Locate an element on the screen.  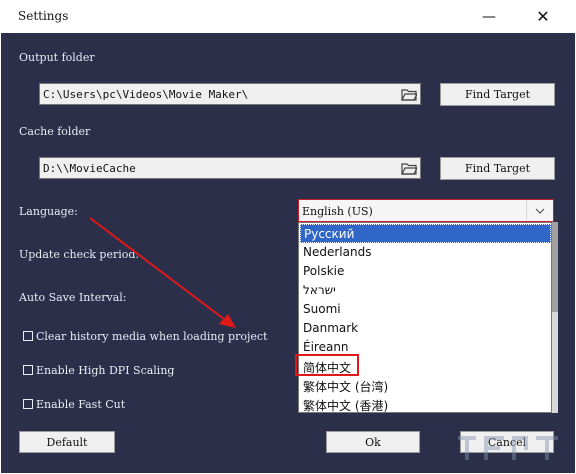
language-label: Language: is located at coordinates (48, 211).